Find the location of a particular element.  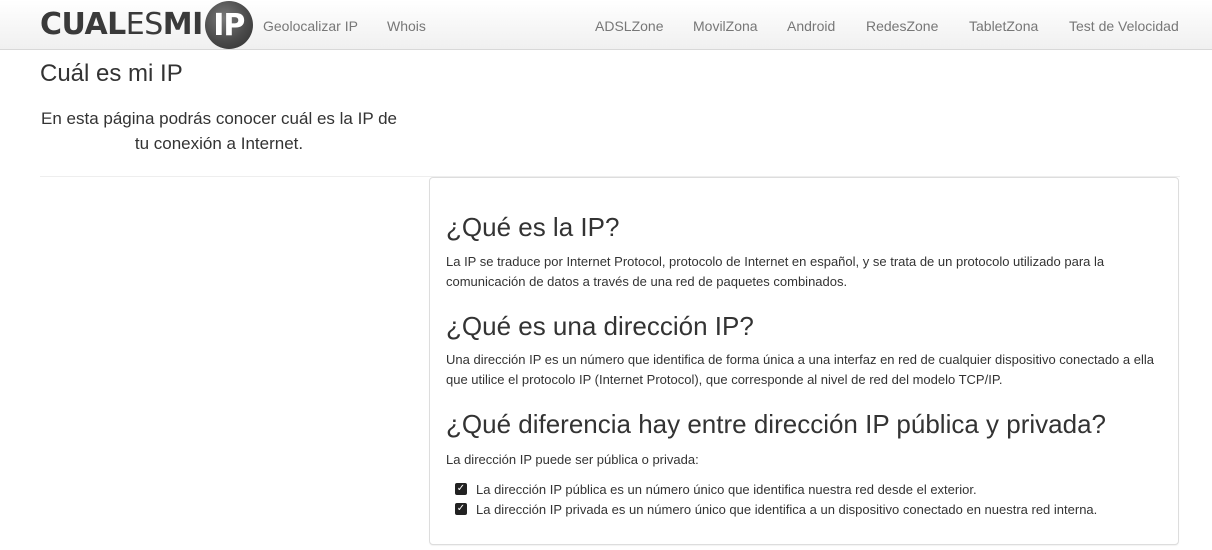

nav-link-android: Android is located at coordinates (811, 26).